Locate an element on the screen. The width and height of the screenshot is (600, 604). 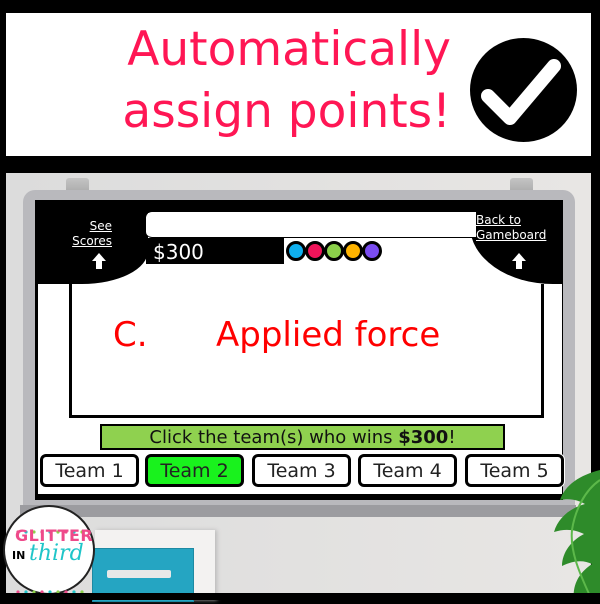
answer-letter: C. is located at coordinates (130, 335).